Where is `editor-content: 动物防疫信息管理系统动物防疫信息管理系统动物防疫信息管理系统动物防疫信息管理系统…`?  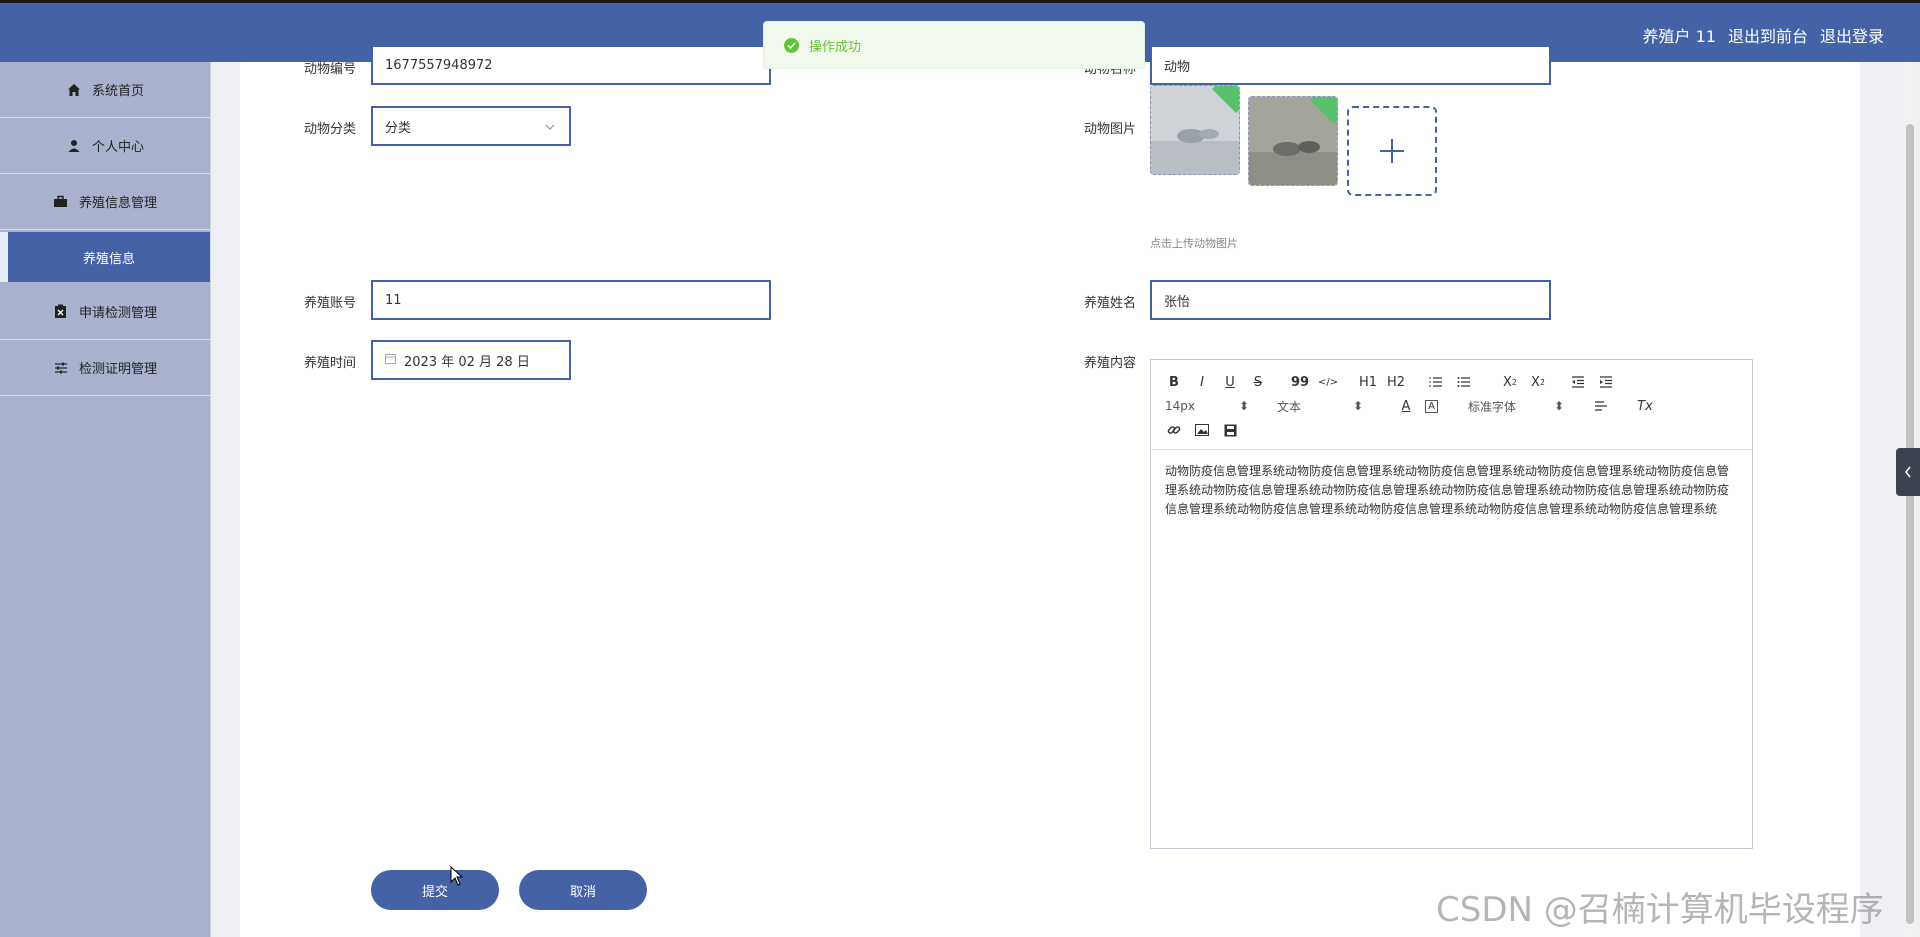 editor-content: 动物防疫信息管理系统动物防疫信息管理系统动物防疫信息管理系统动物防疫信息管理系统… is located at coordinates (1451, 490).